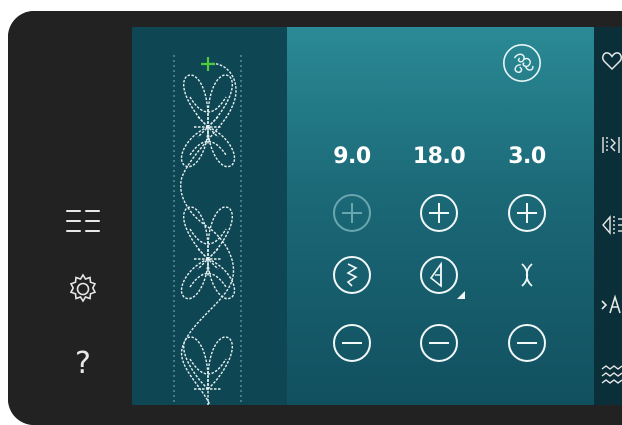  Describe the element at coordinates (352, 156) in the screenshot. I see `stitch-width-value: 9.0` at that location.